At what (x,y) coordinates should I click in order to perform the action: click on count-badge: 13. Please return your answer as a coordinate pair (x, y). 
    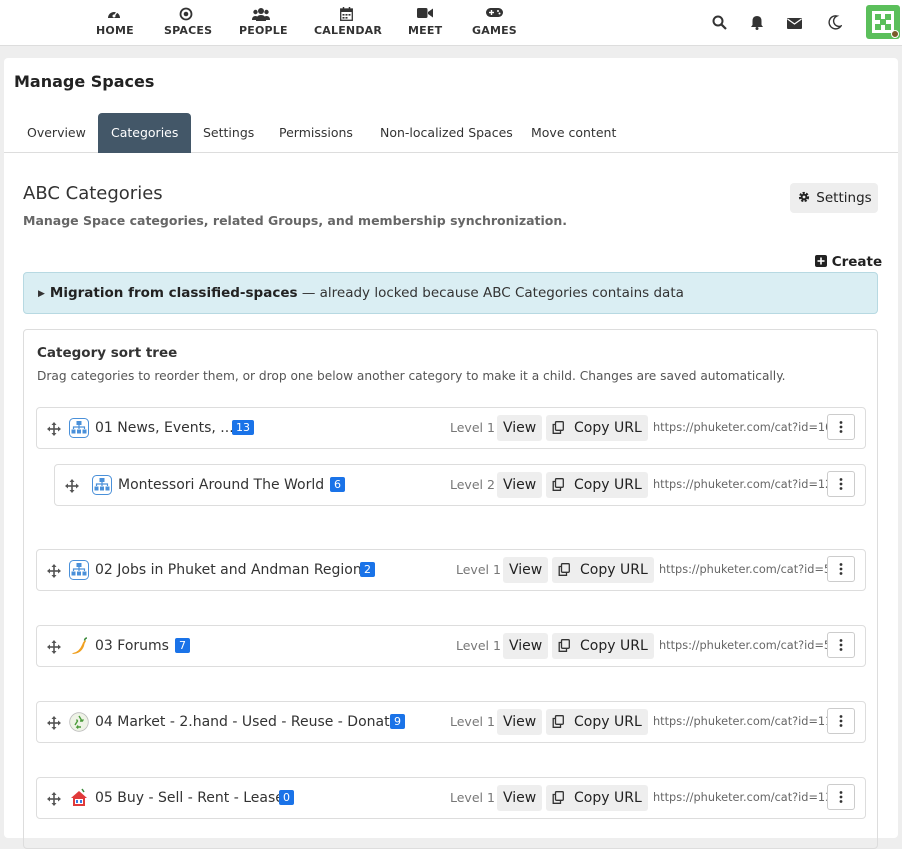
    Looking at the image, I should click on (243, 427).